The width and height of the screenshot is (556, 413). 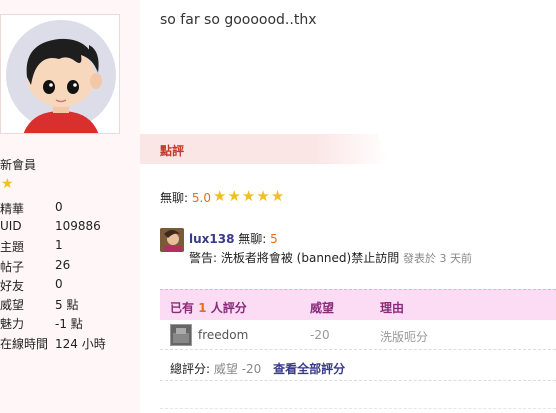 What do you see at coordinates (252, 239) in the screenshot?
I see `rater-score-label: 無聊:` at bounding box center [252, 239].